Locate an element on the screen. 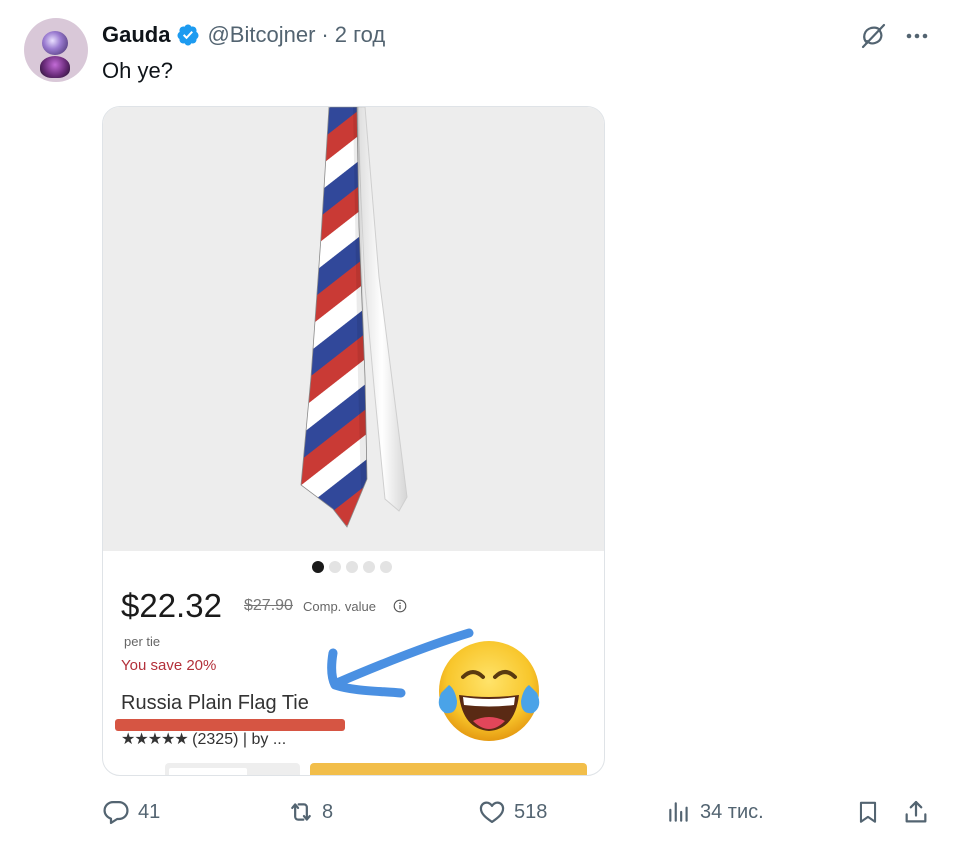 The image size is (954, 846). avatar is located at coordinates (56, 50).